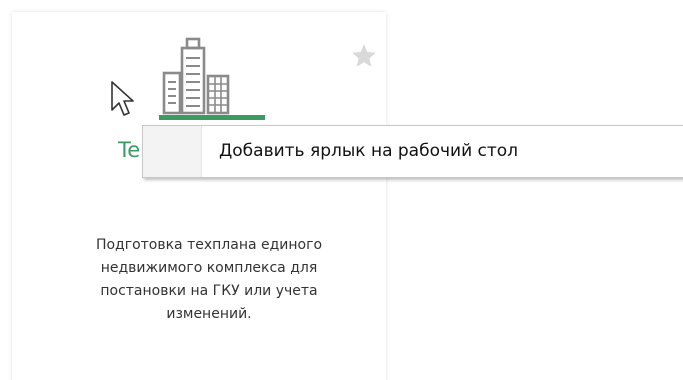 This screenshot has height=380, width=683. I want to click on buildings-icon, so click(212, 78).